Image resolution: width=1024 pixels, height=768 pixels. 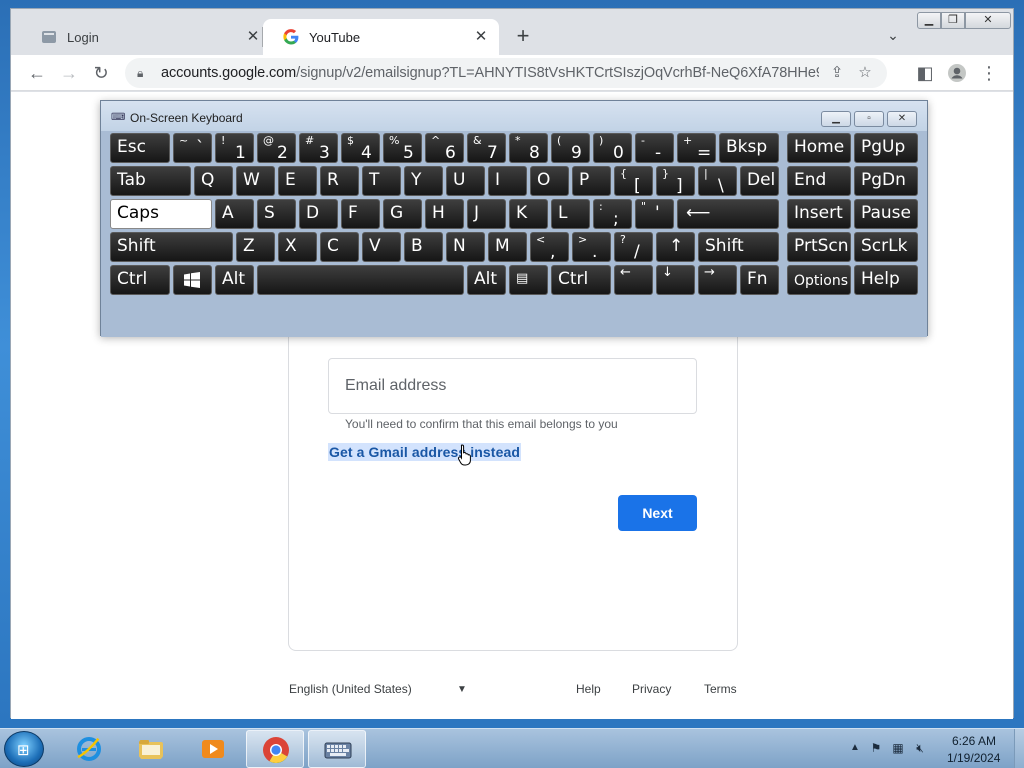 I want to click on key-l: L, so click(x=570, y=214).